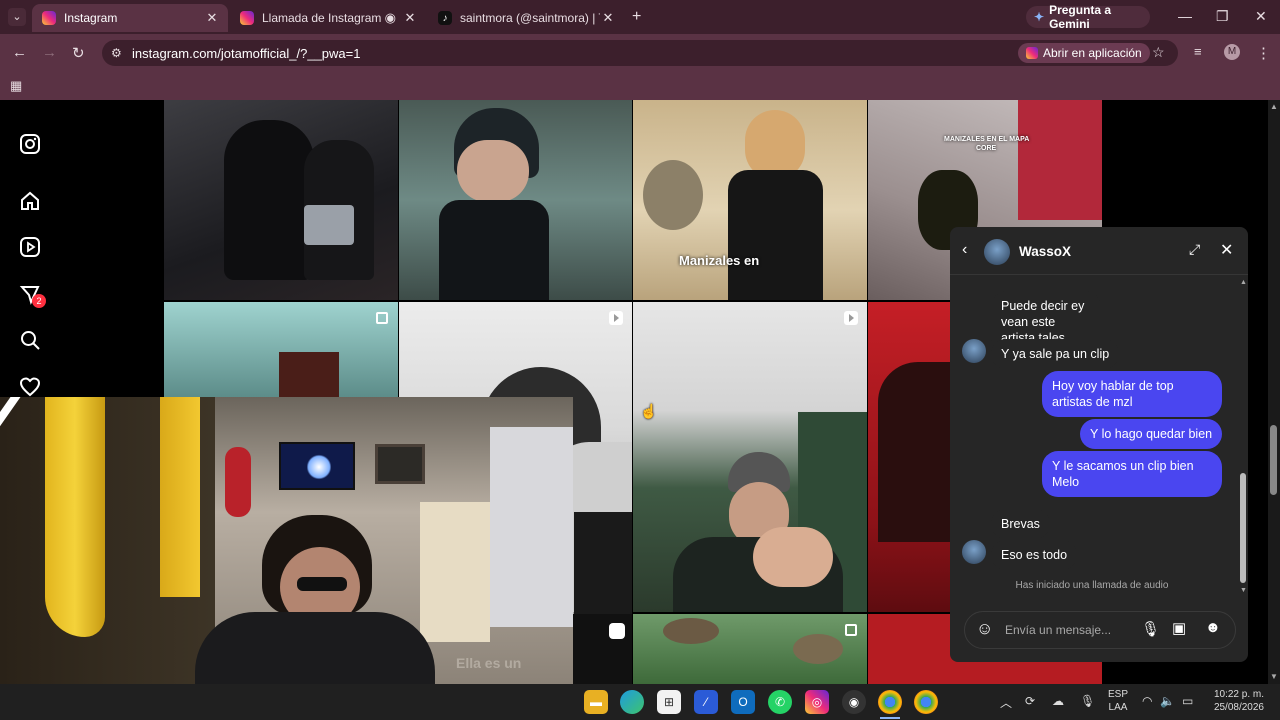  I want to click on show-hidden-icons: ︿, so click(1006, 702).